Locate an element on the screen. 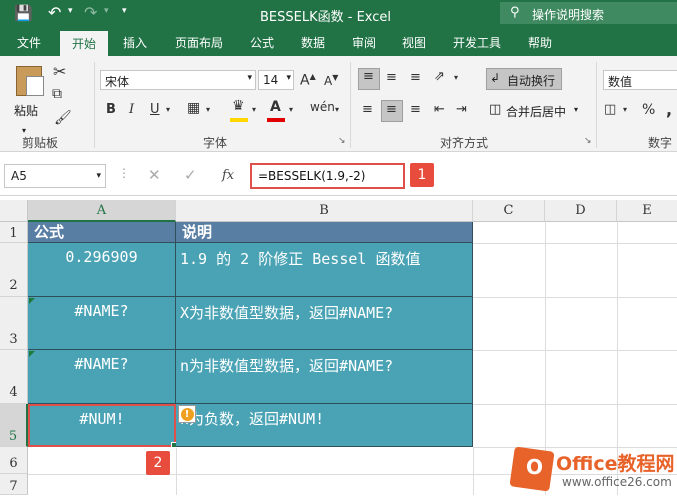 This screenshot has height=500, width=677. tab-help: 帮助 is located at coordinates (540, 42).